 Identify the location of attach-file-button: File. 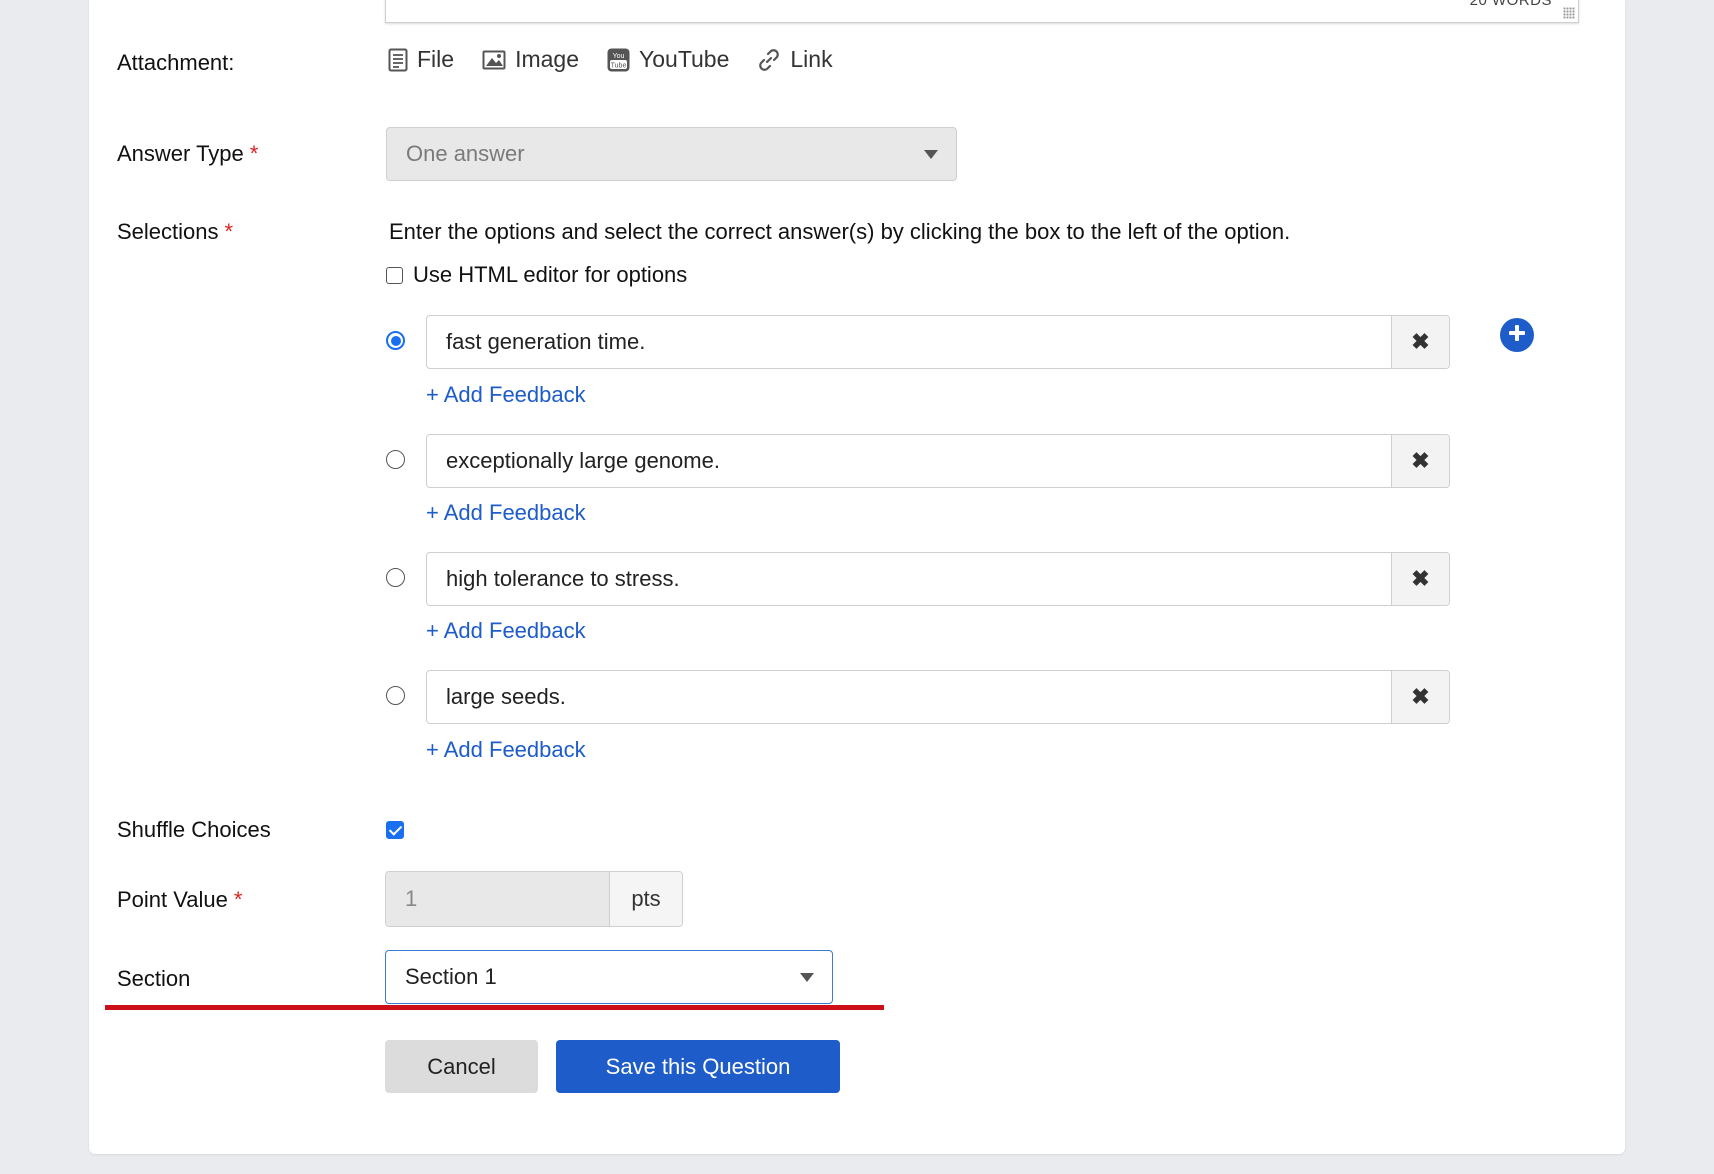
(421, 59).